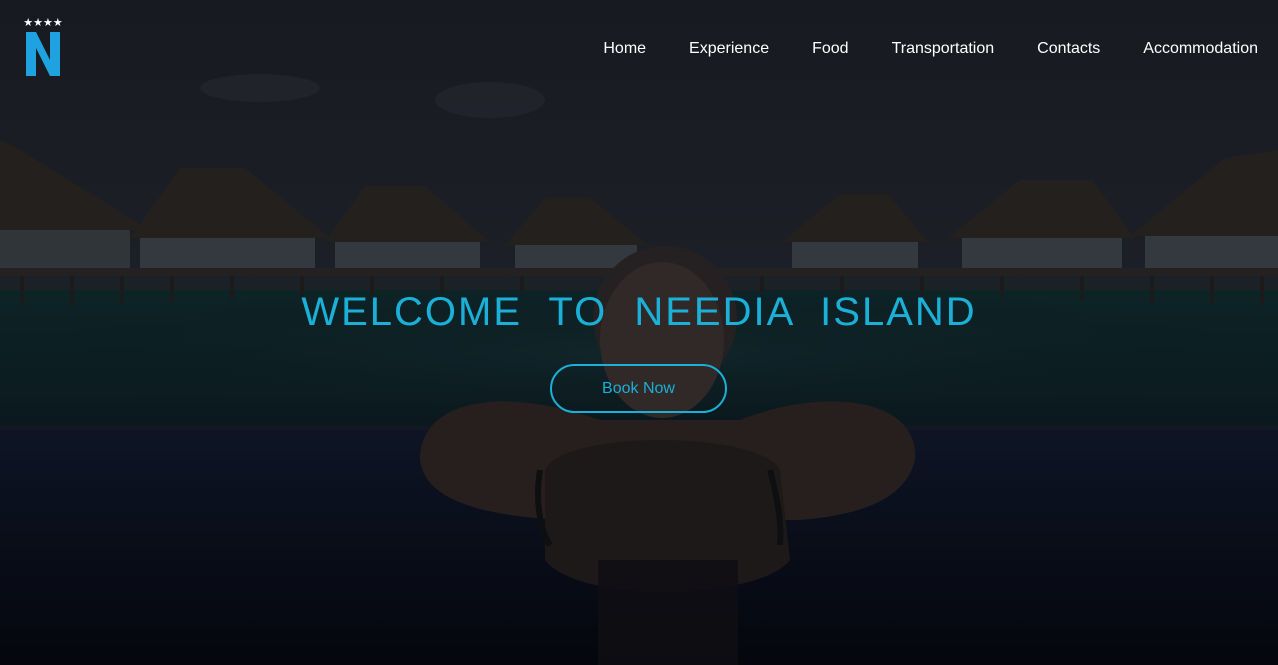  Describe the element at coordinates (639, 312) in the screenshot. I see `hero-headline: WELCOME TO NEEDIA ISLAND` at that location.